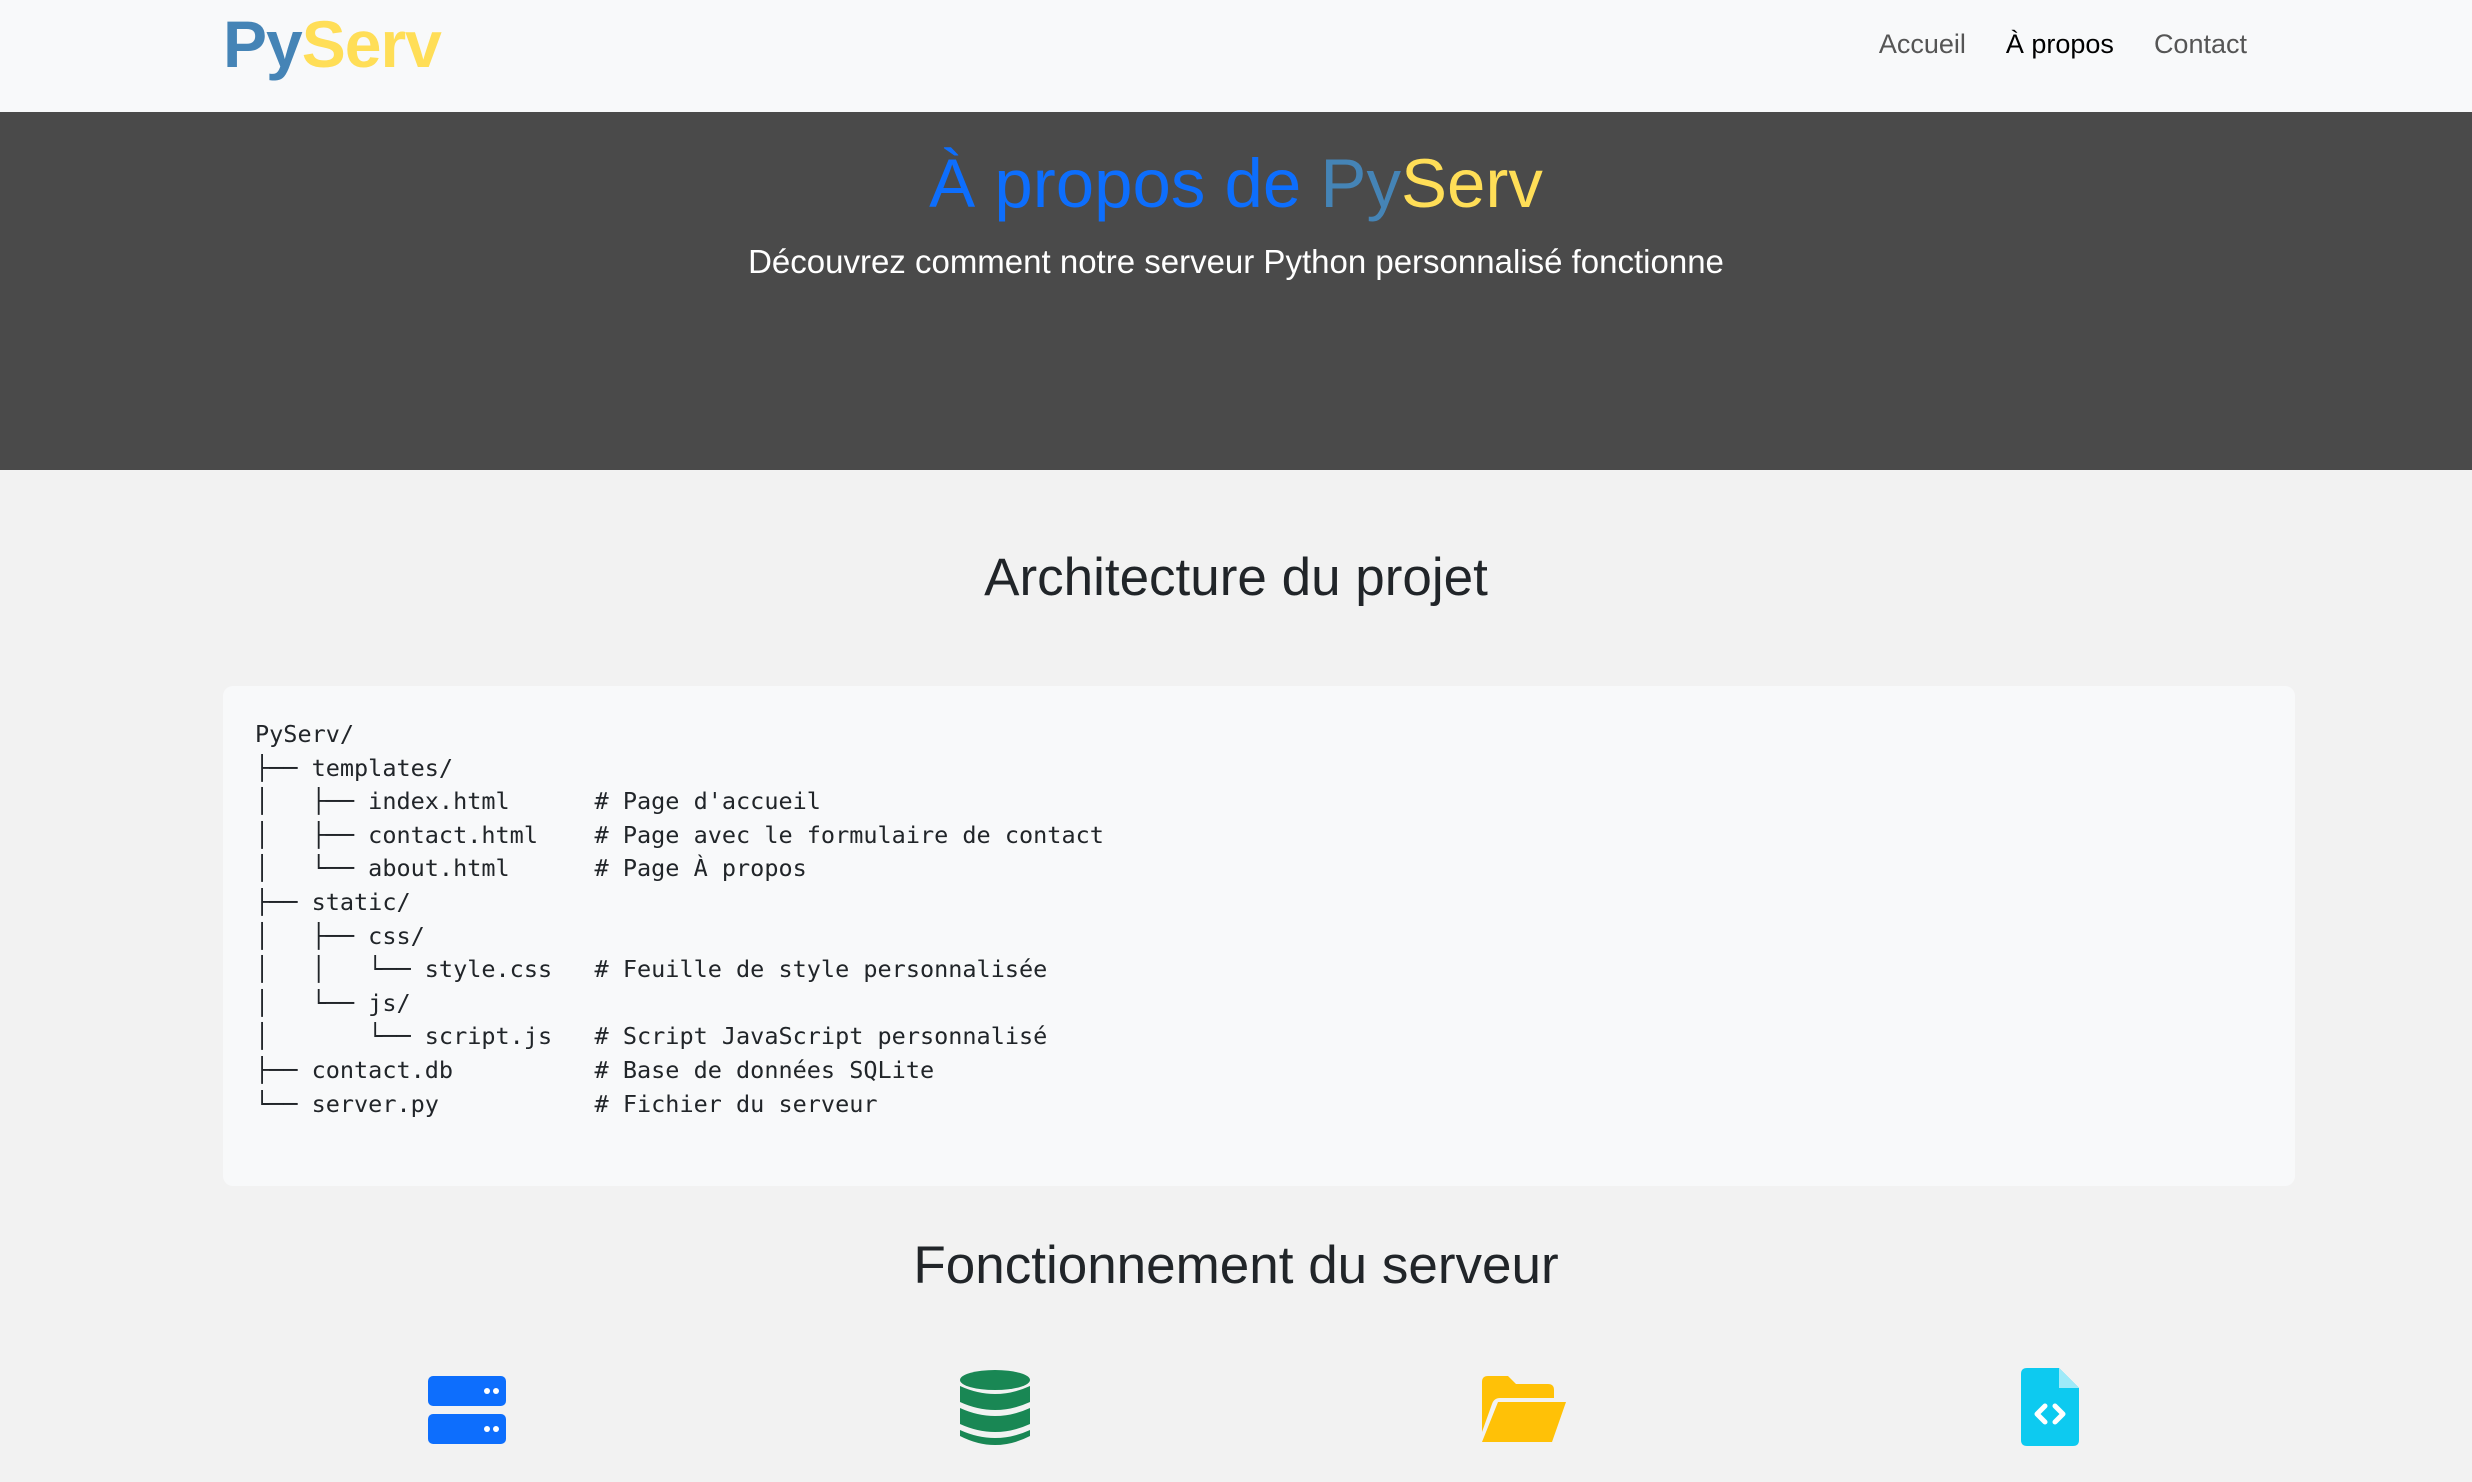 Image resolution: width=2472 pixels, height=1482 pixels. Describe the element at coordinates (1236, 56) in the screenshot. I see `navbar: PyServ Accueil À propos Contact` at that location.